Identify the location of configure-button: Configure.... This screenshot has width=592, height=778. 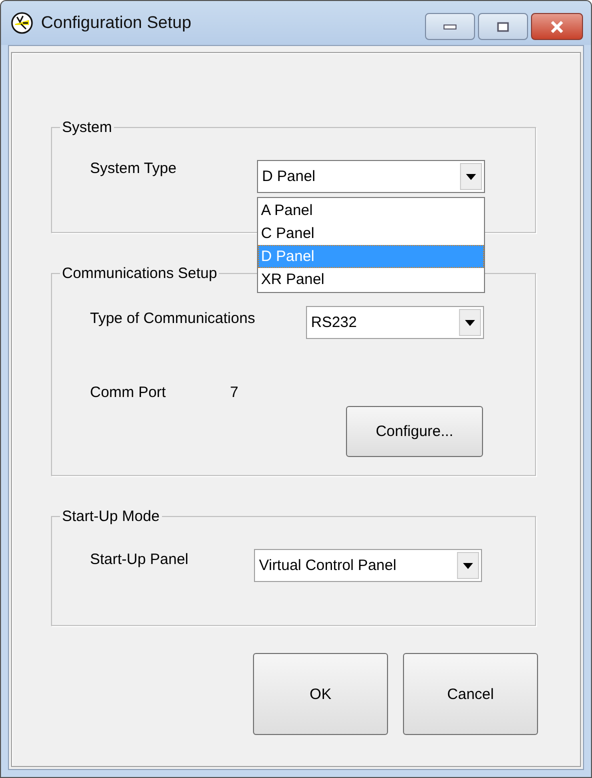
(414, 431).